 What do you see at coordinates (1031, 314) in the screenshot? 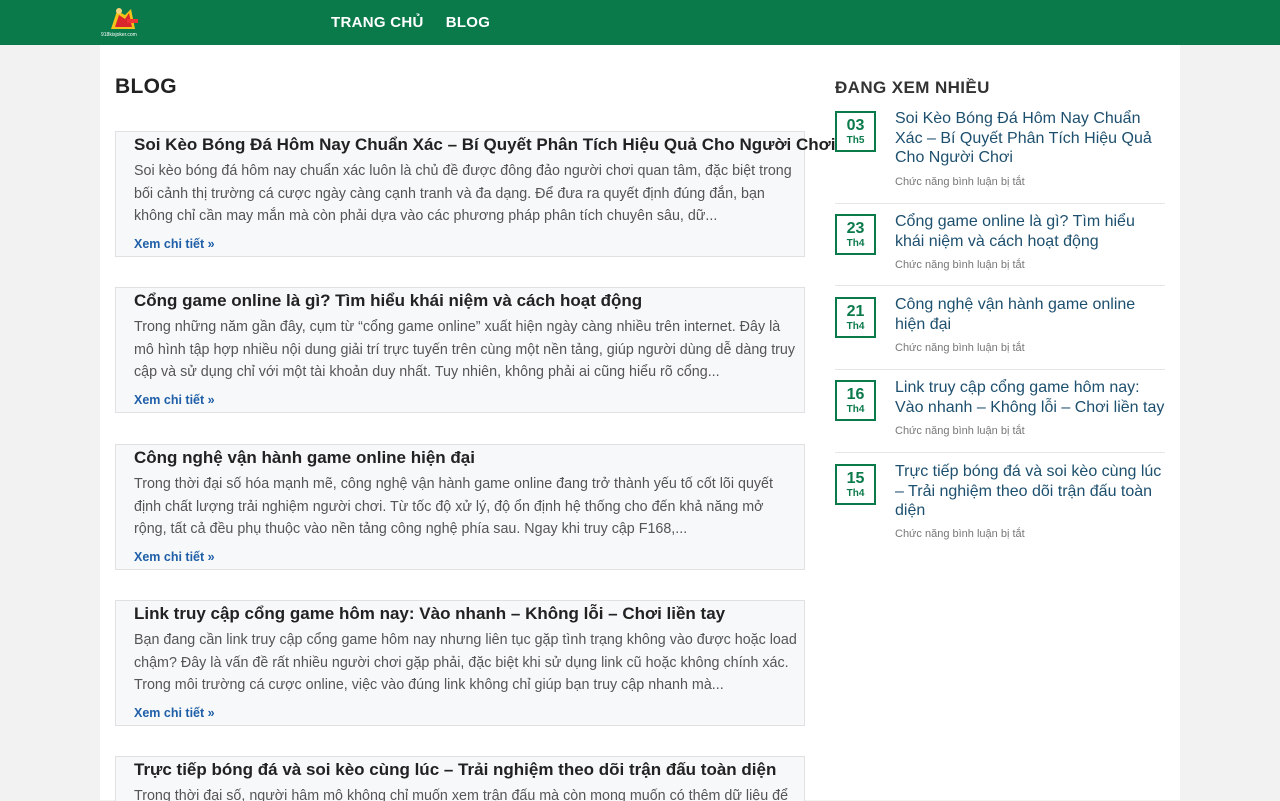
I see `popular-post-title: Công nghệ vận hành game online hiện đại` at bounding box center [1031, 314].